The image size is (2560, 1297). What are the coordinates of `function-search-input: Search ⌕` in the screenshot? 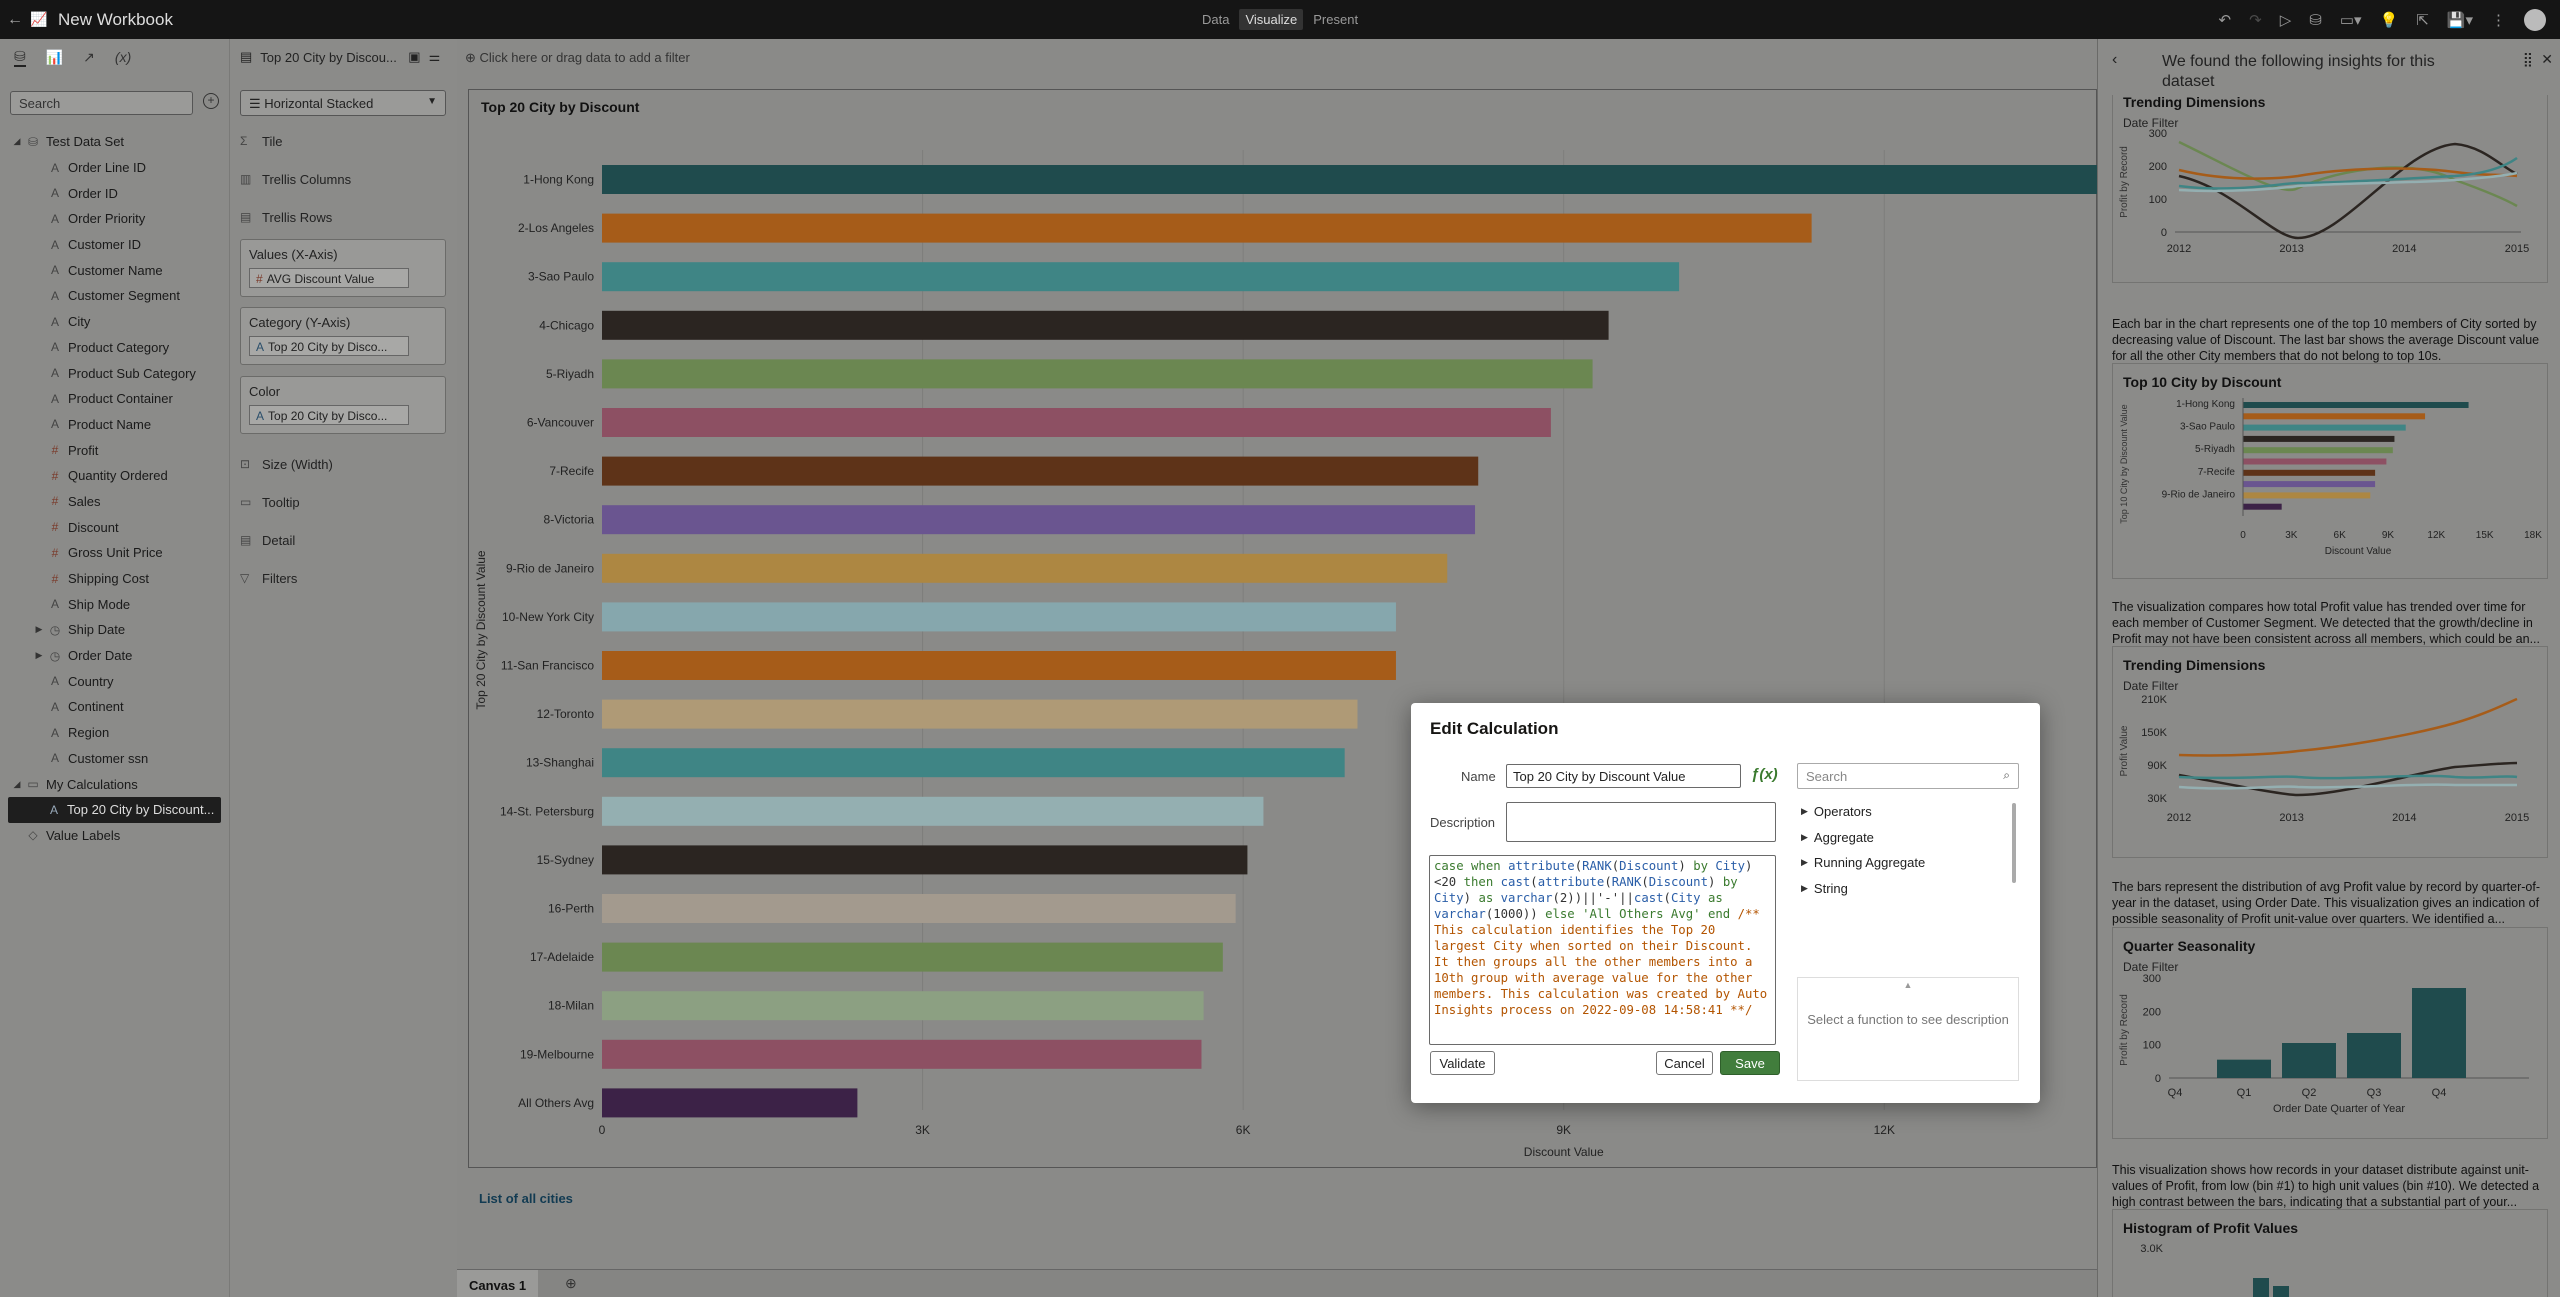 It's located at (1908, 776).